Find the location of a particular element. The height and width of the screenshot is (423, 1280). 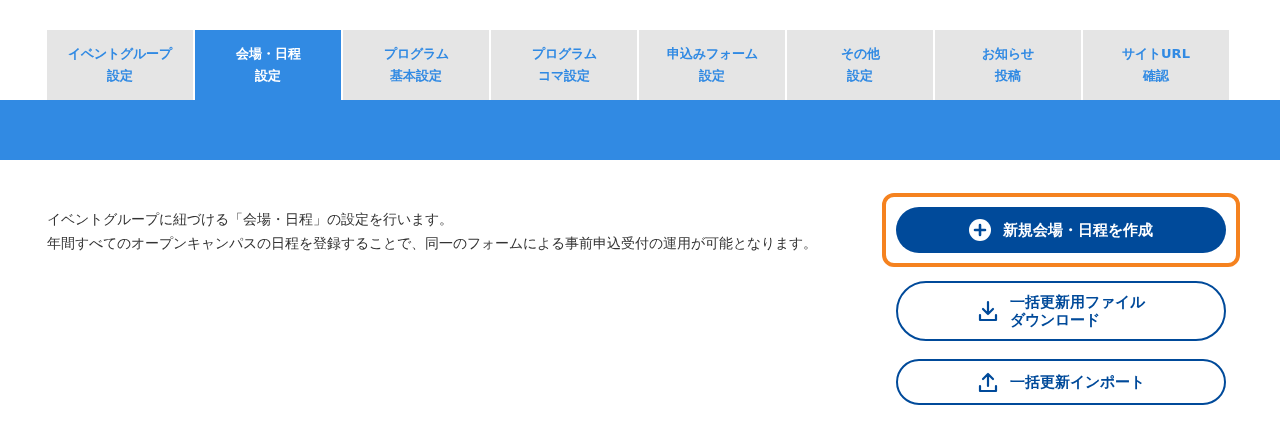

download-button: 一括更新用ファイル ダウンロード is located at coordinates (1061, 311).